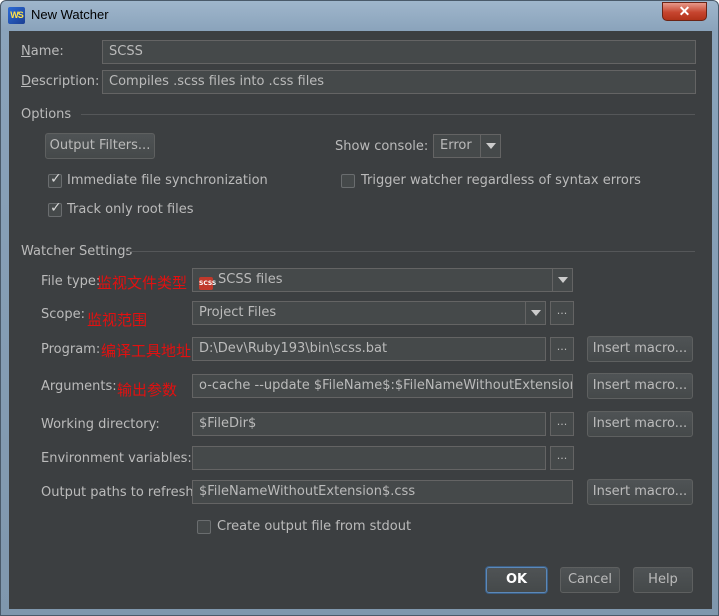 Image resolution: width=719 pixels, height=616 pixels. I want to click on show-console-label: Show console:, so click(382, 146).